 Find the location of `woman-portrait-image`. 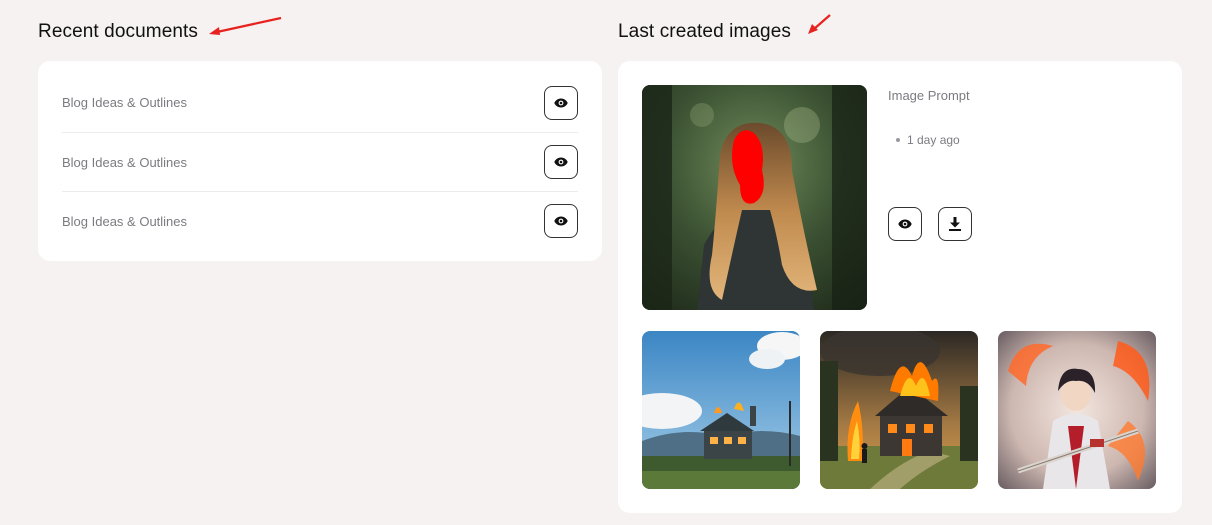

woman-portrait-image is located at coordinates (754, 197).